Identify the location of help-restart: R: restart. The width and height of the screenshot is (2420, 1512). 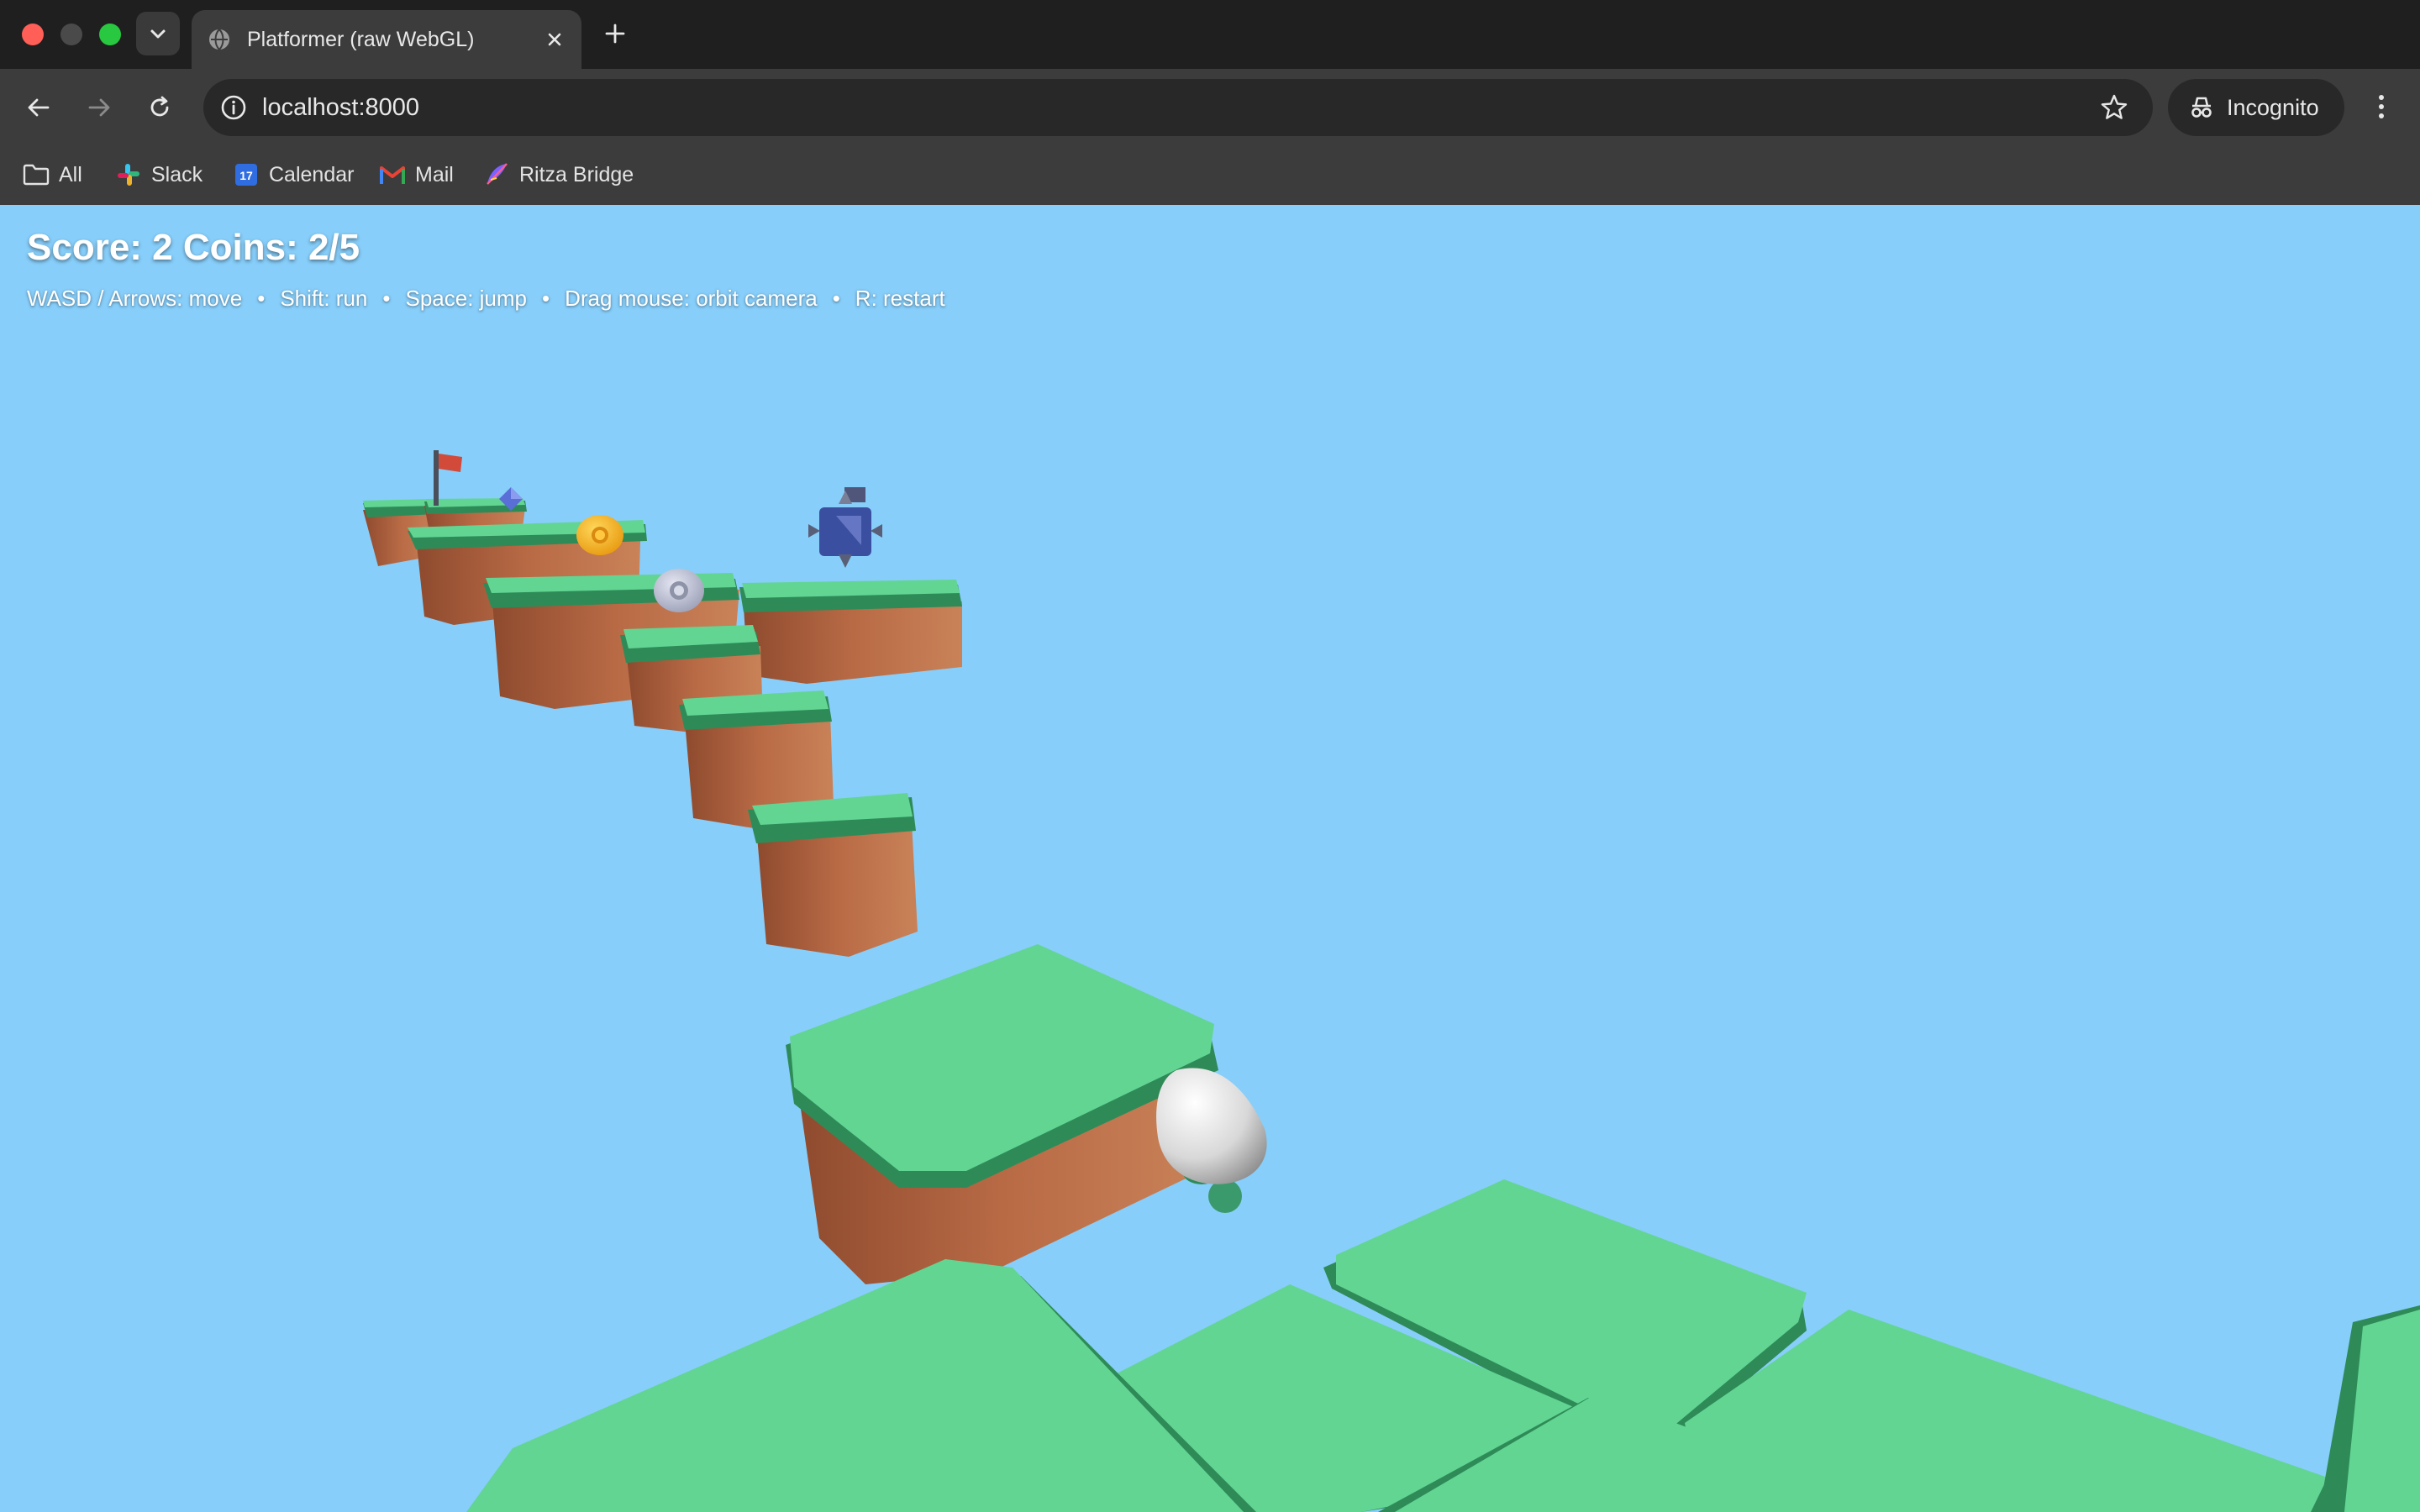
(900, 298).